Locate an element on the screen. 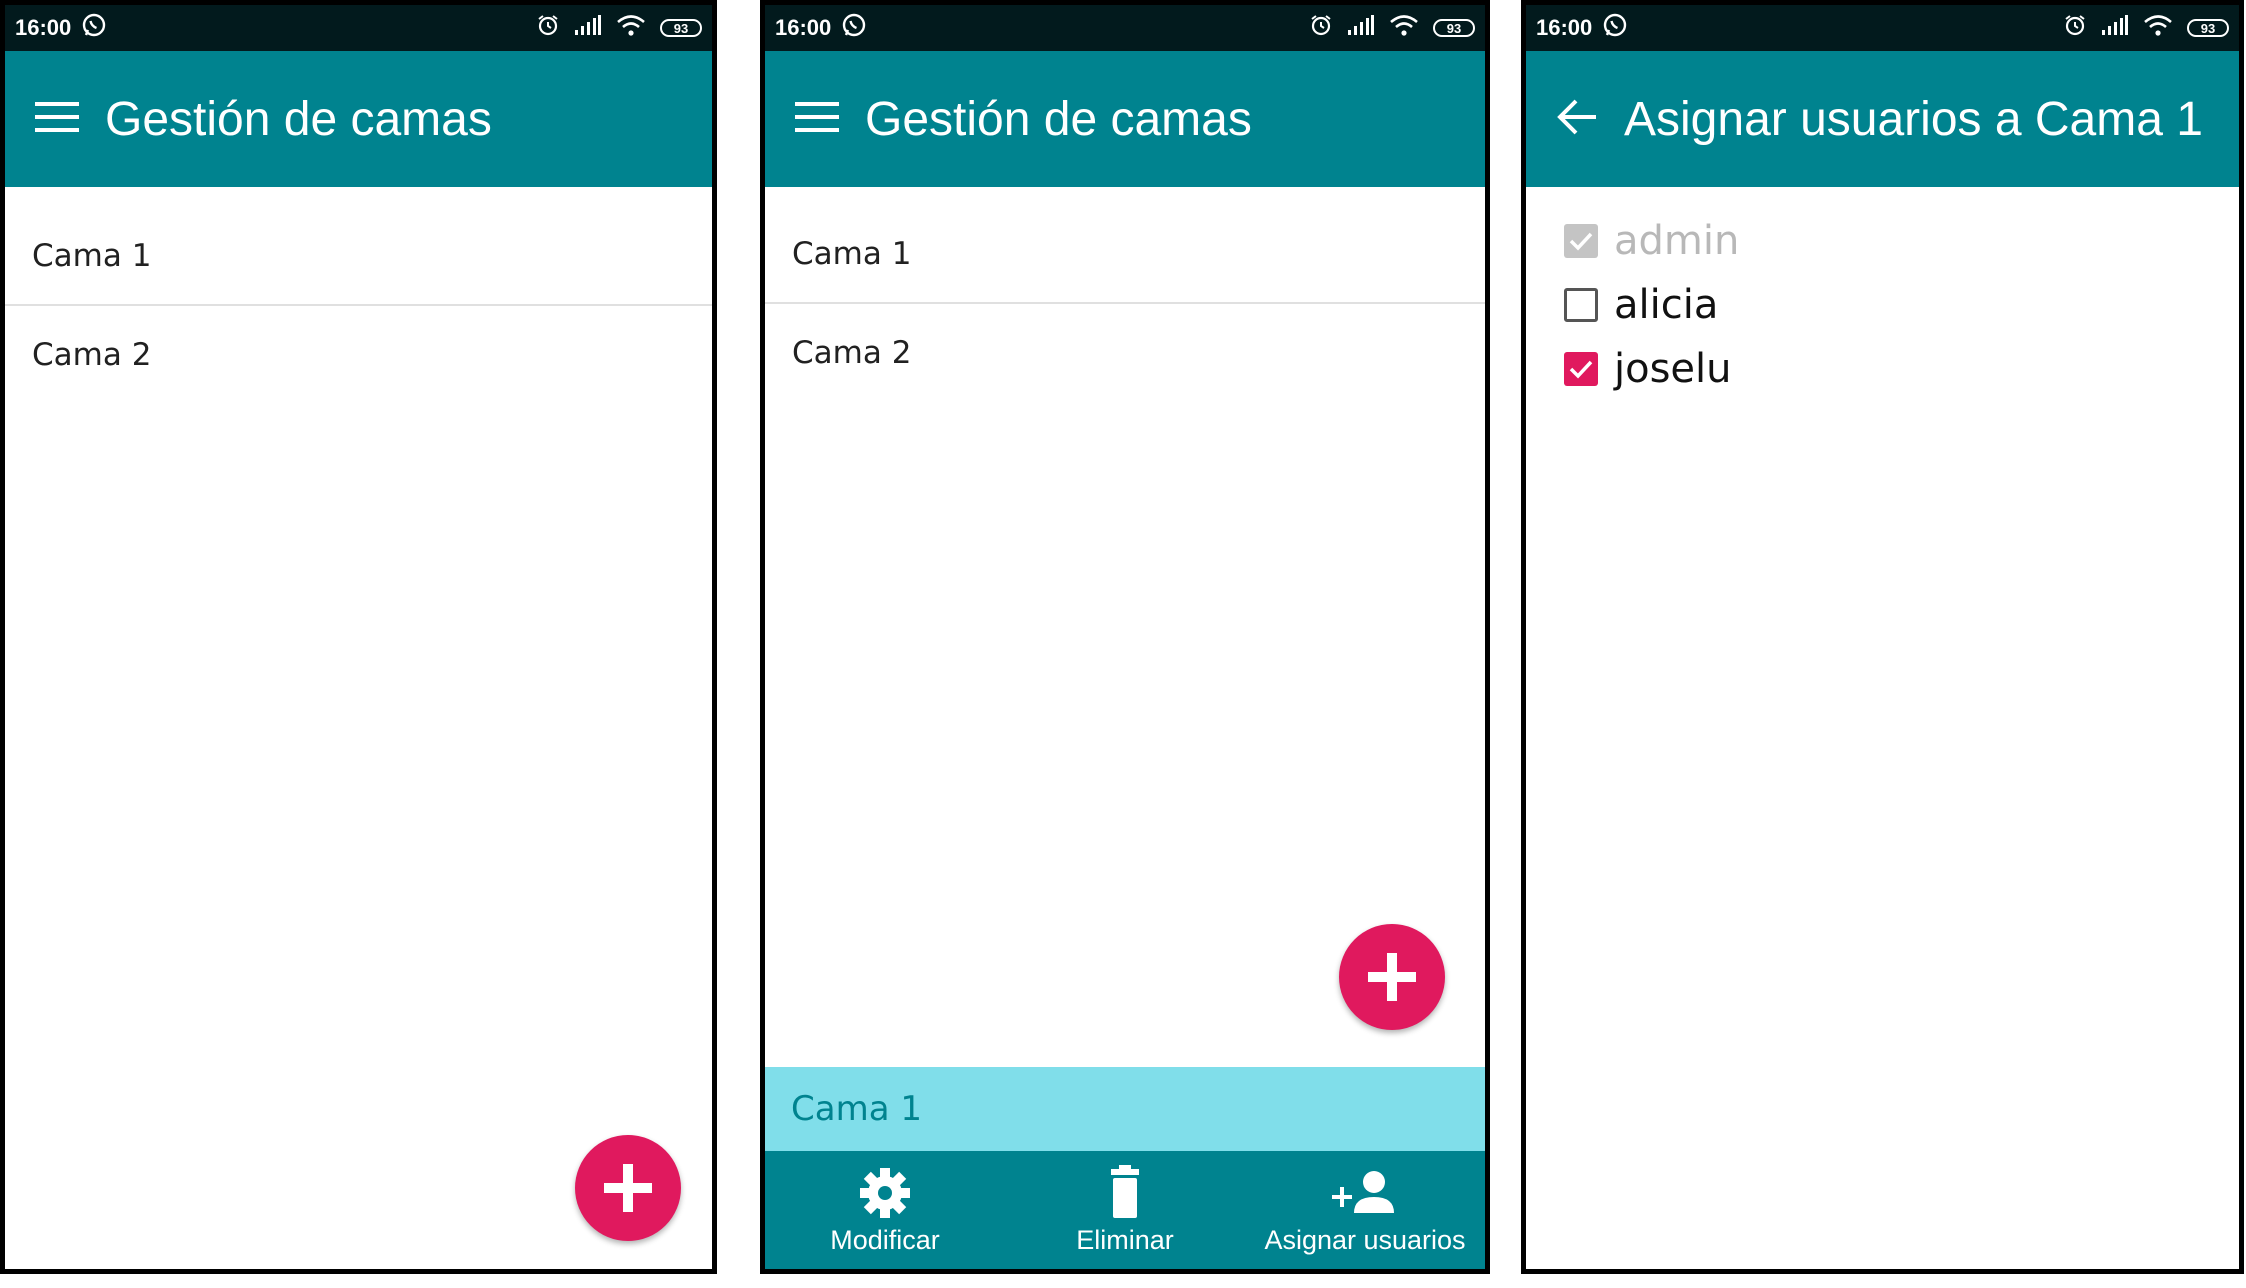 This screenshot has width=2246, height=1288. delete-button: Eliminar is located at coordinates (1125, 1210).